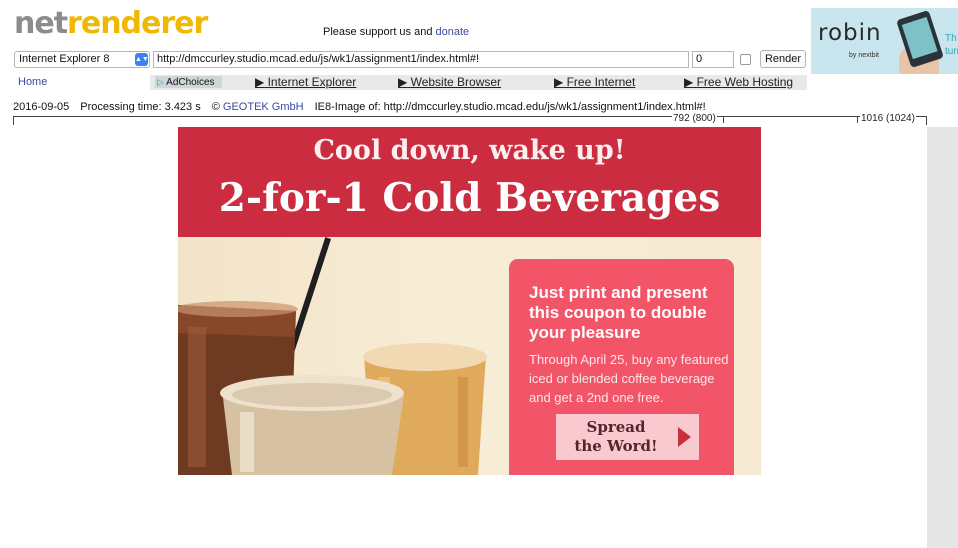 The width and height of the screenshot is (958, 548). I want to click on nav-link-free-web-hosting: ▶ Free Web Hosting, so click(738, 82).